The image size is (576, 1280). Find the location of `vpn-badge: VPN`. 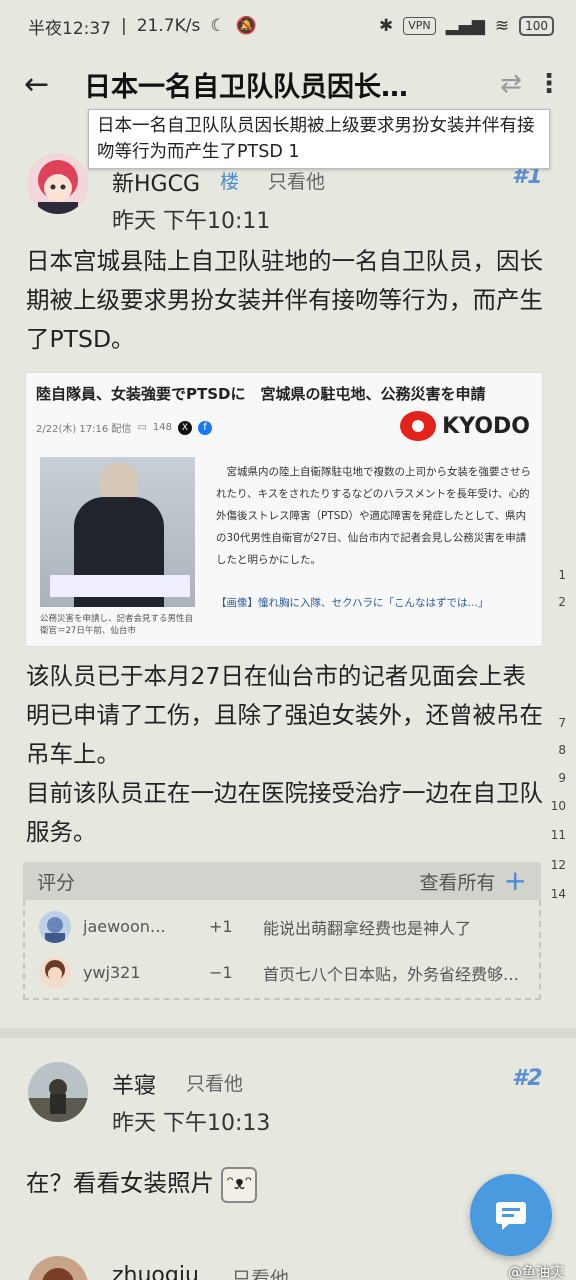

vpn-badge: VPN is located at coordinates (419, 26).